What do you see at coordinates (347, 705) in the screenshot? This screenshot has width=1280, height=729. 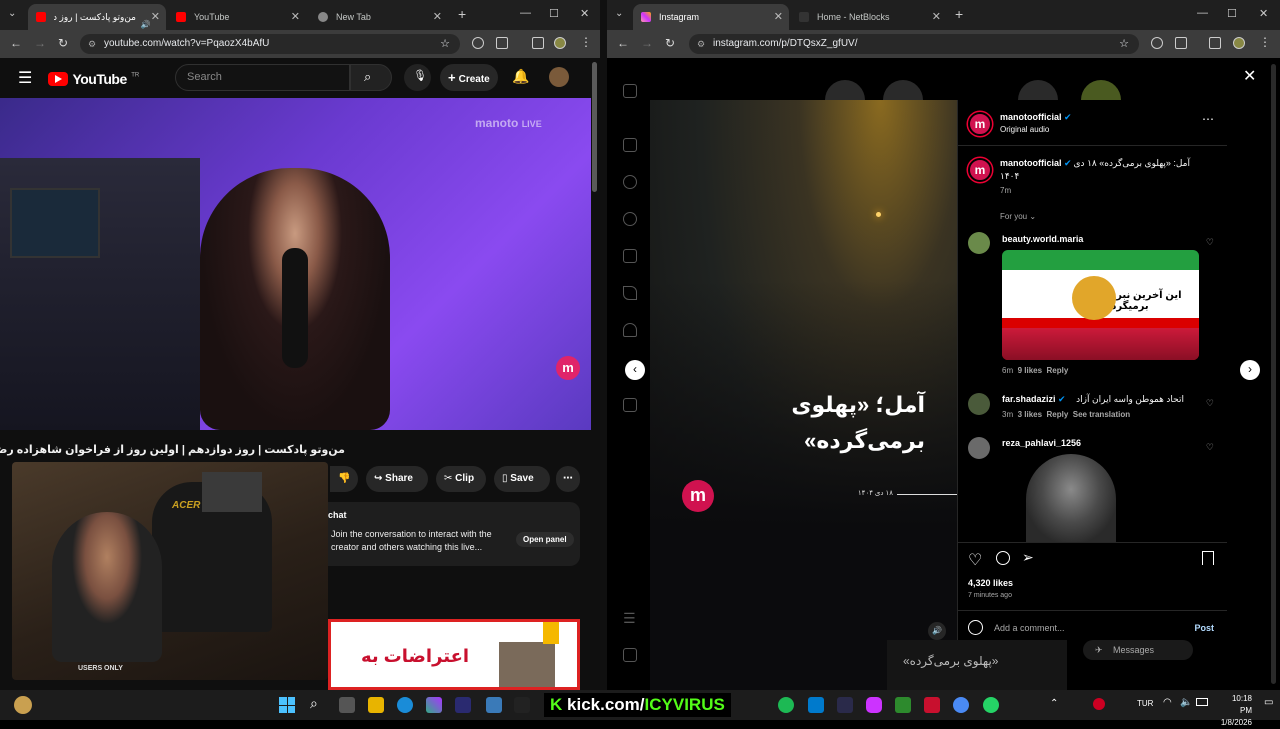 I see `task-view-icon` at bounding box center [347, 705].